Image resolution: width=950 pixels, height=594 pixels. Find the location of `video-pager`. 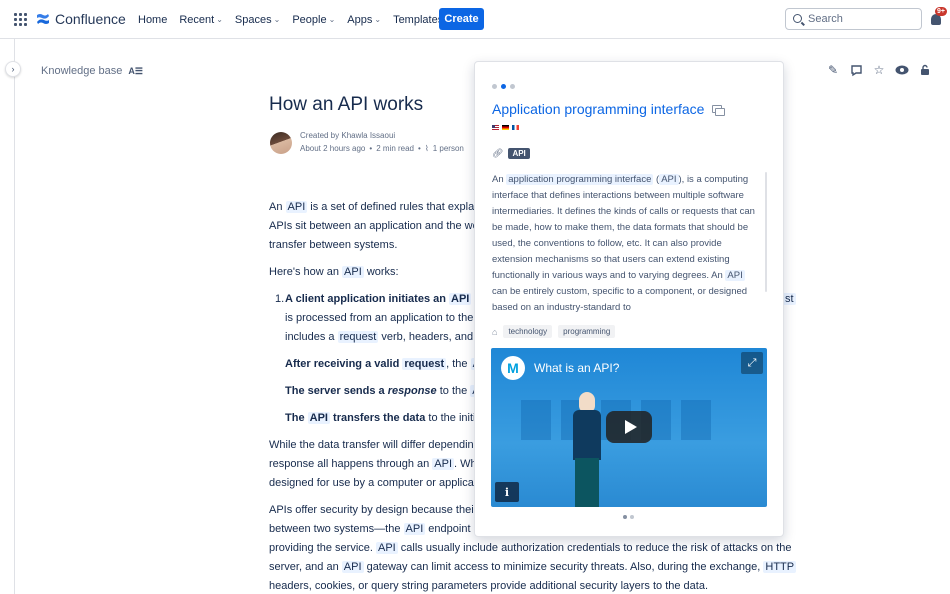

video-pager is located at coordinates (628, 517).